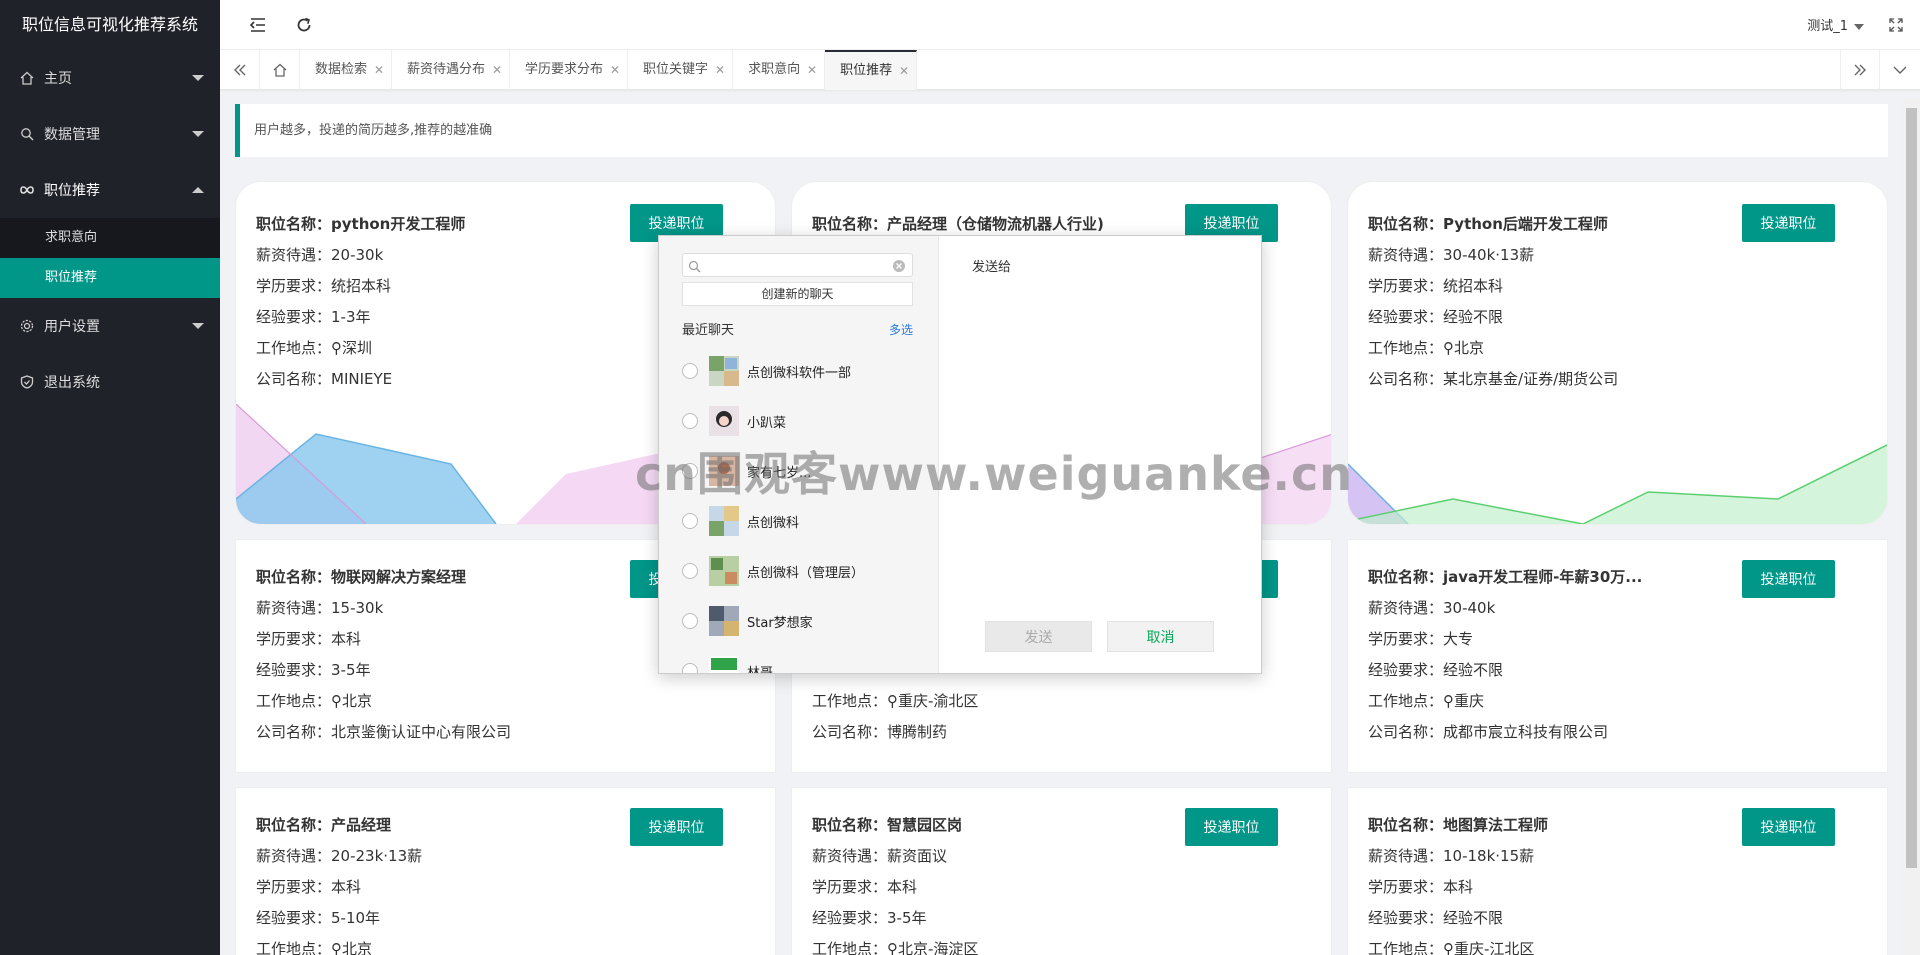  Describe the element at coordinates (110, 278) in the screenshot. I see `sidebar-subitem-job-recommend: 职位推荐` at that location.